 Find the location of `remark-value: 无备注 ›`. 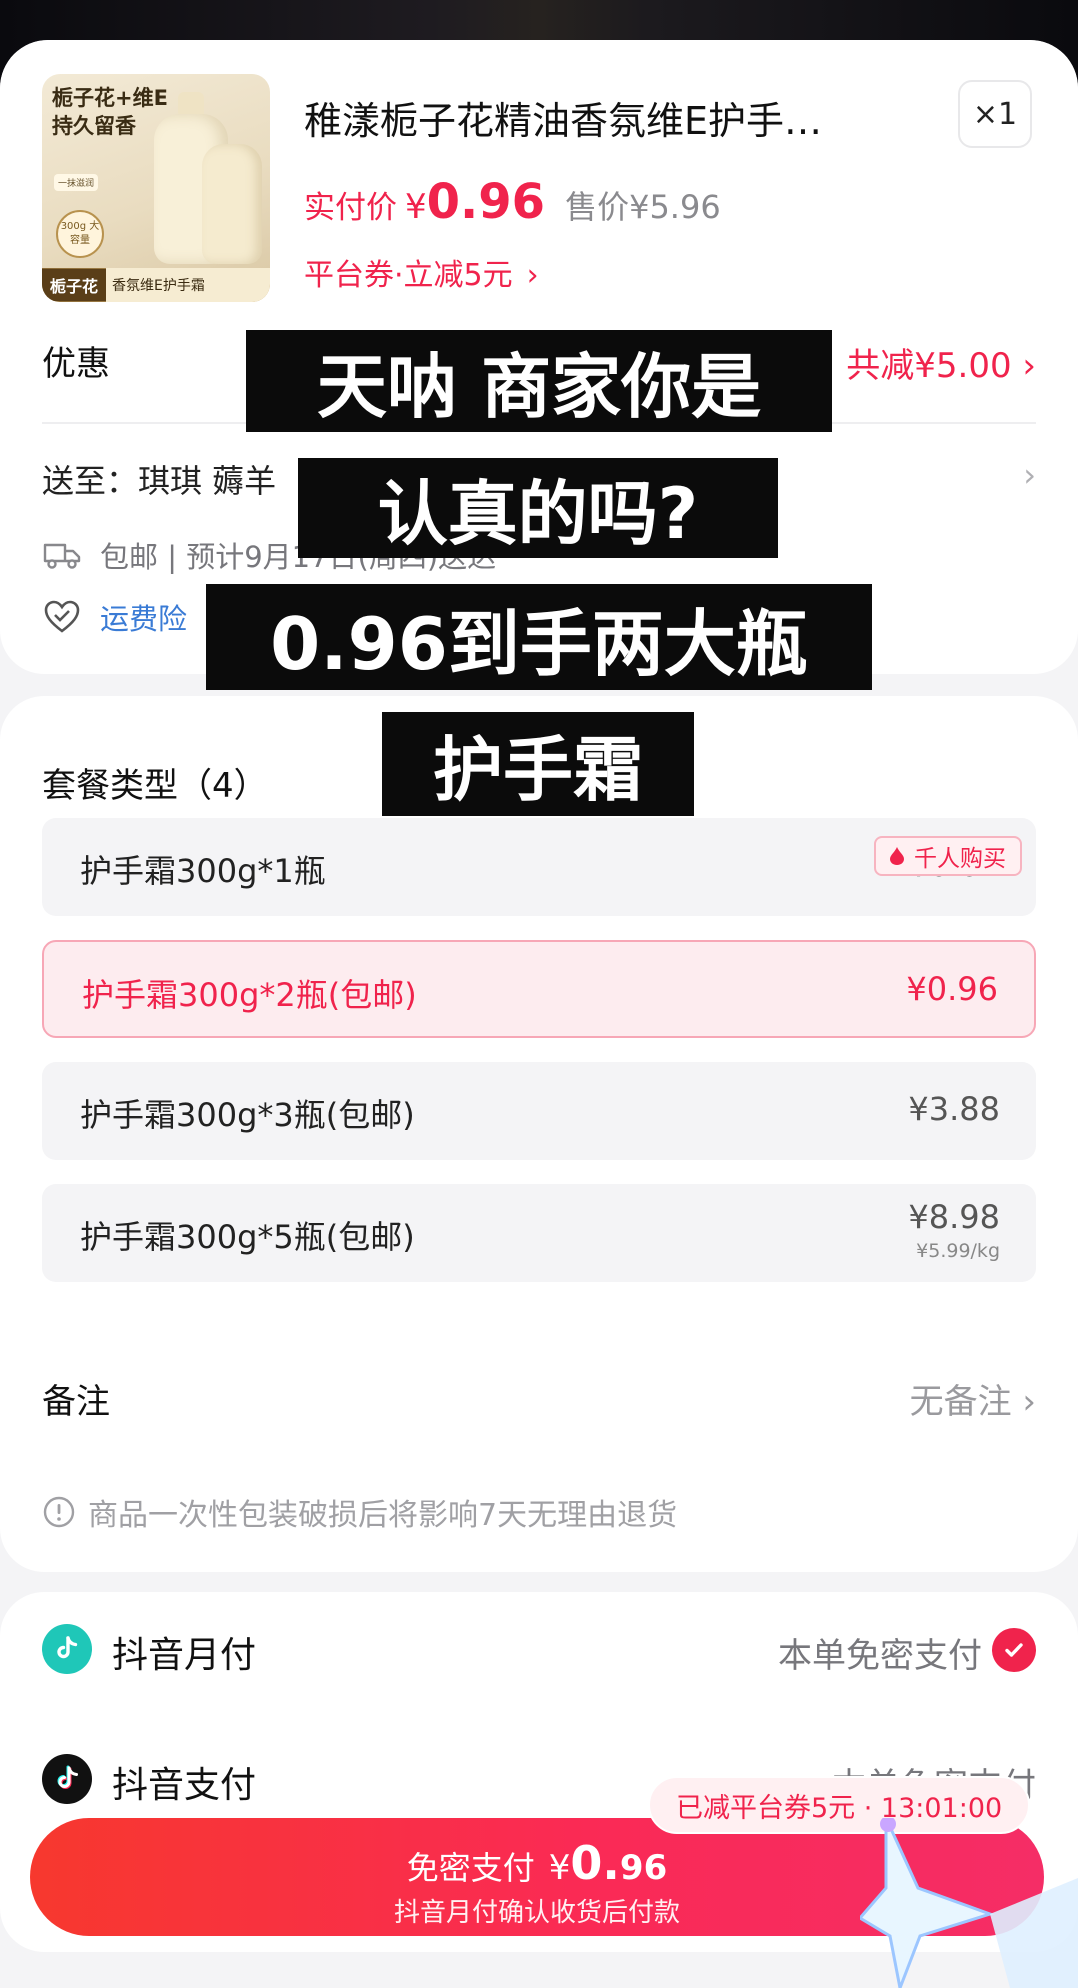

remark-value: 无备注 › is located at coordinates (972, 1402).